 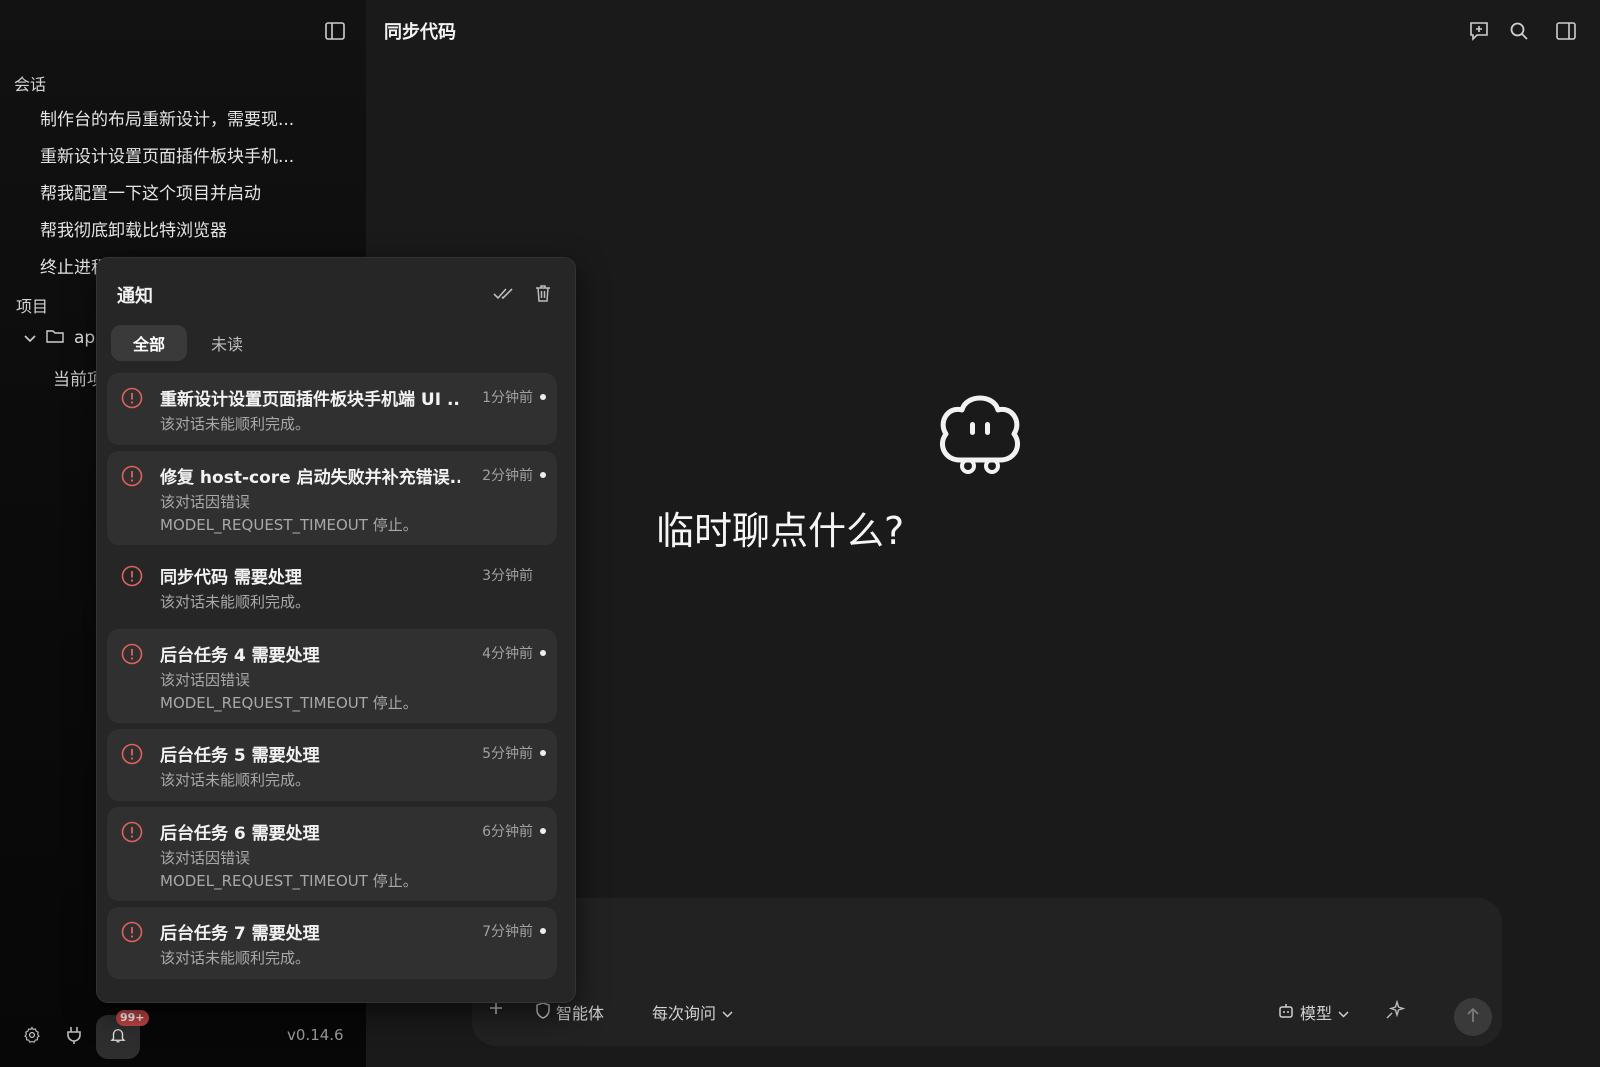 What do you see at coordinates (580, 1013) in the screenshot?
I see `agent-label: 智能体` at bounding box center [580, 1013].